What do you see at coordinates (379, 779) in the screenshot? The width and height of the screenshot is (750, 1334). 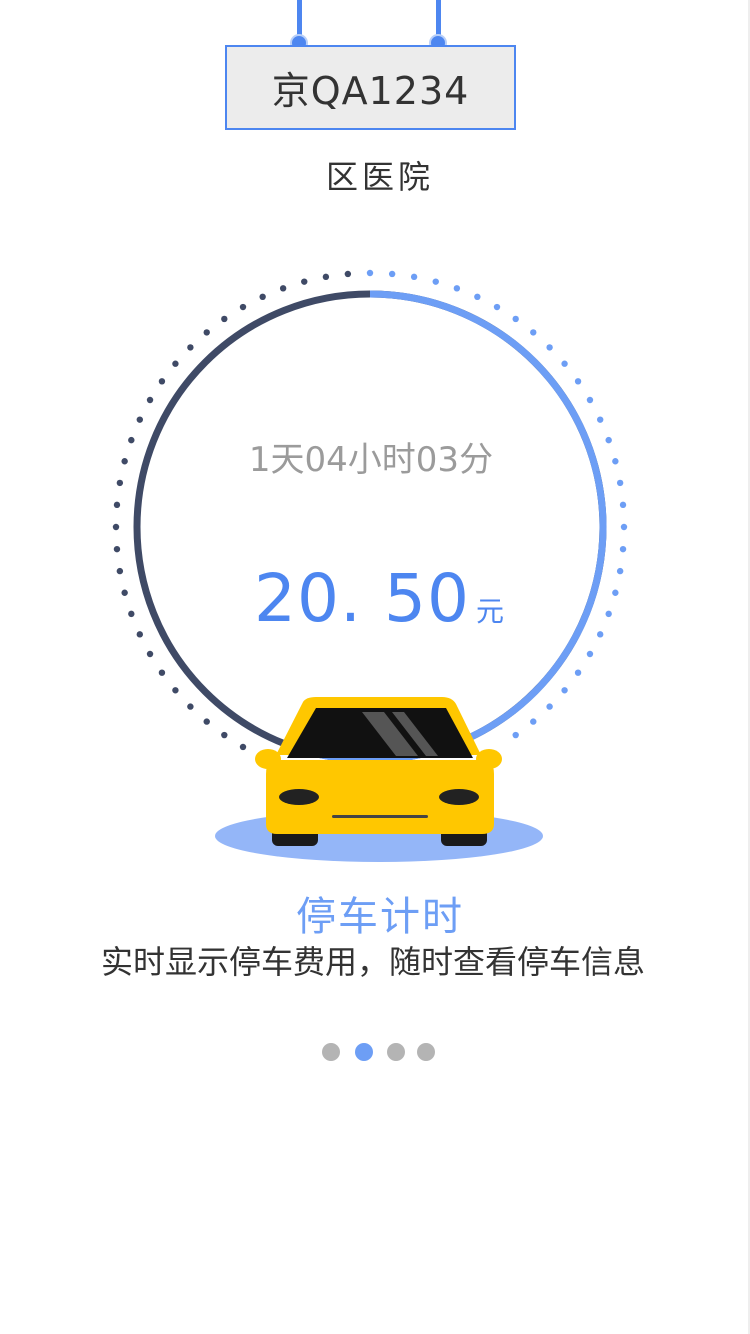 I see `car-icon` at bounding box center [379, 779].